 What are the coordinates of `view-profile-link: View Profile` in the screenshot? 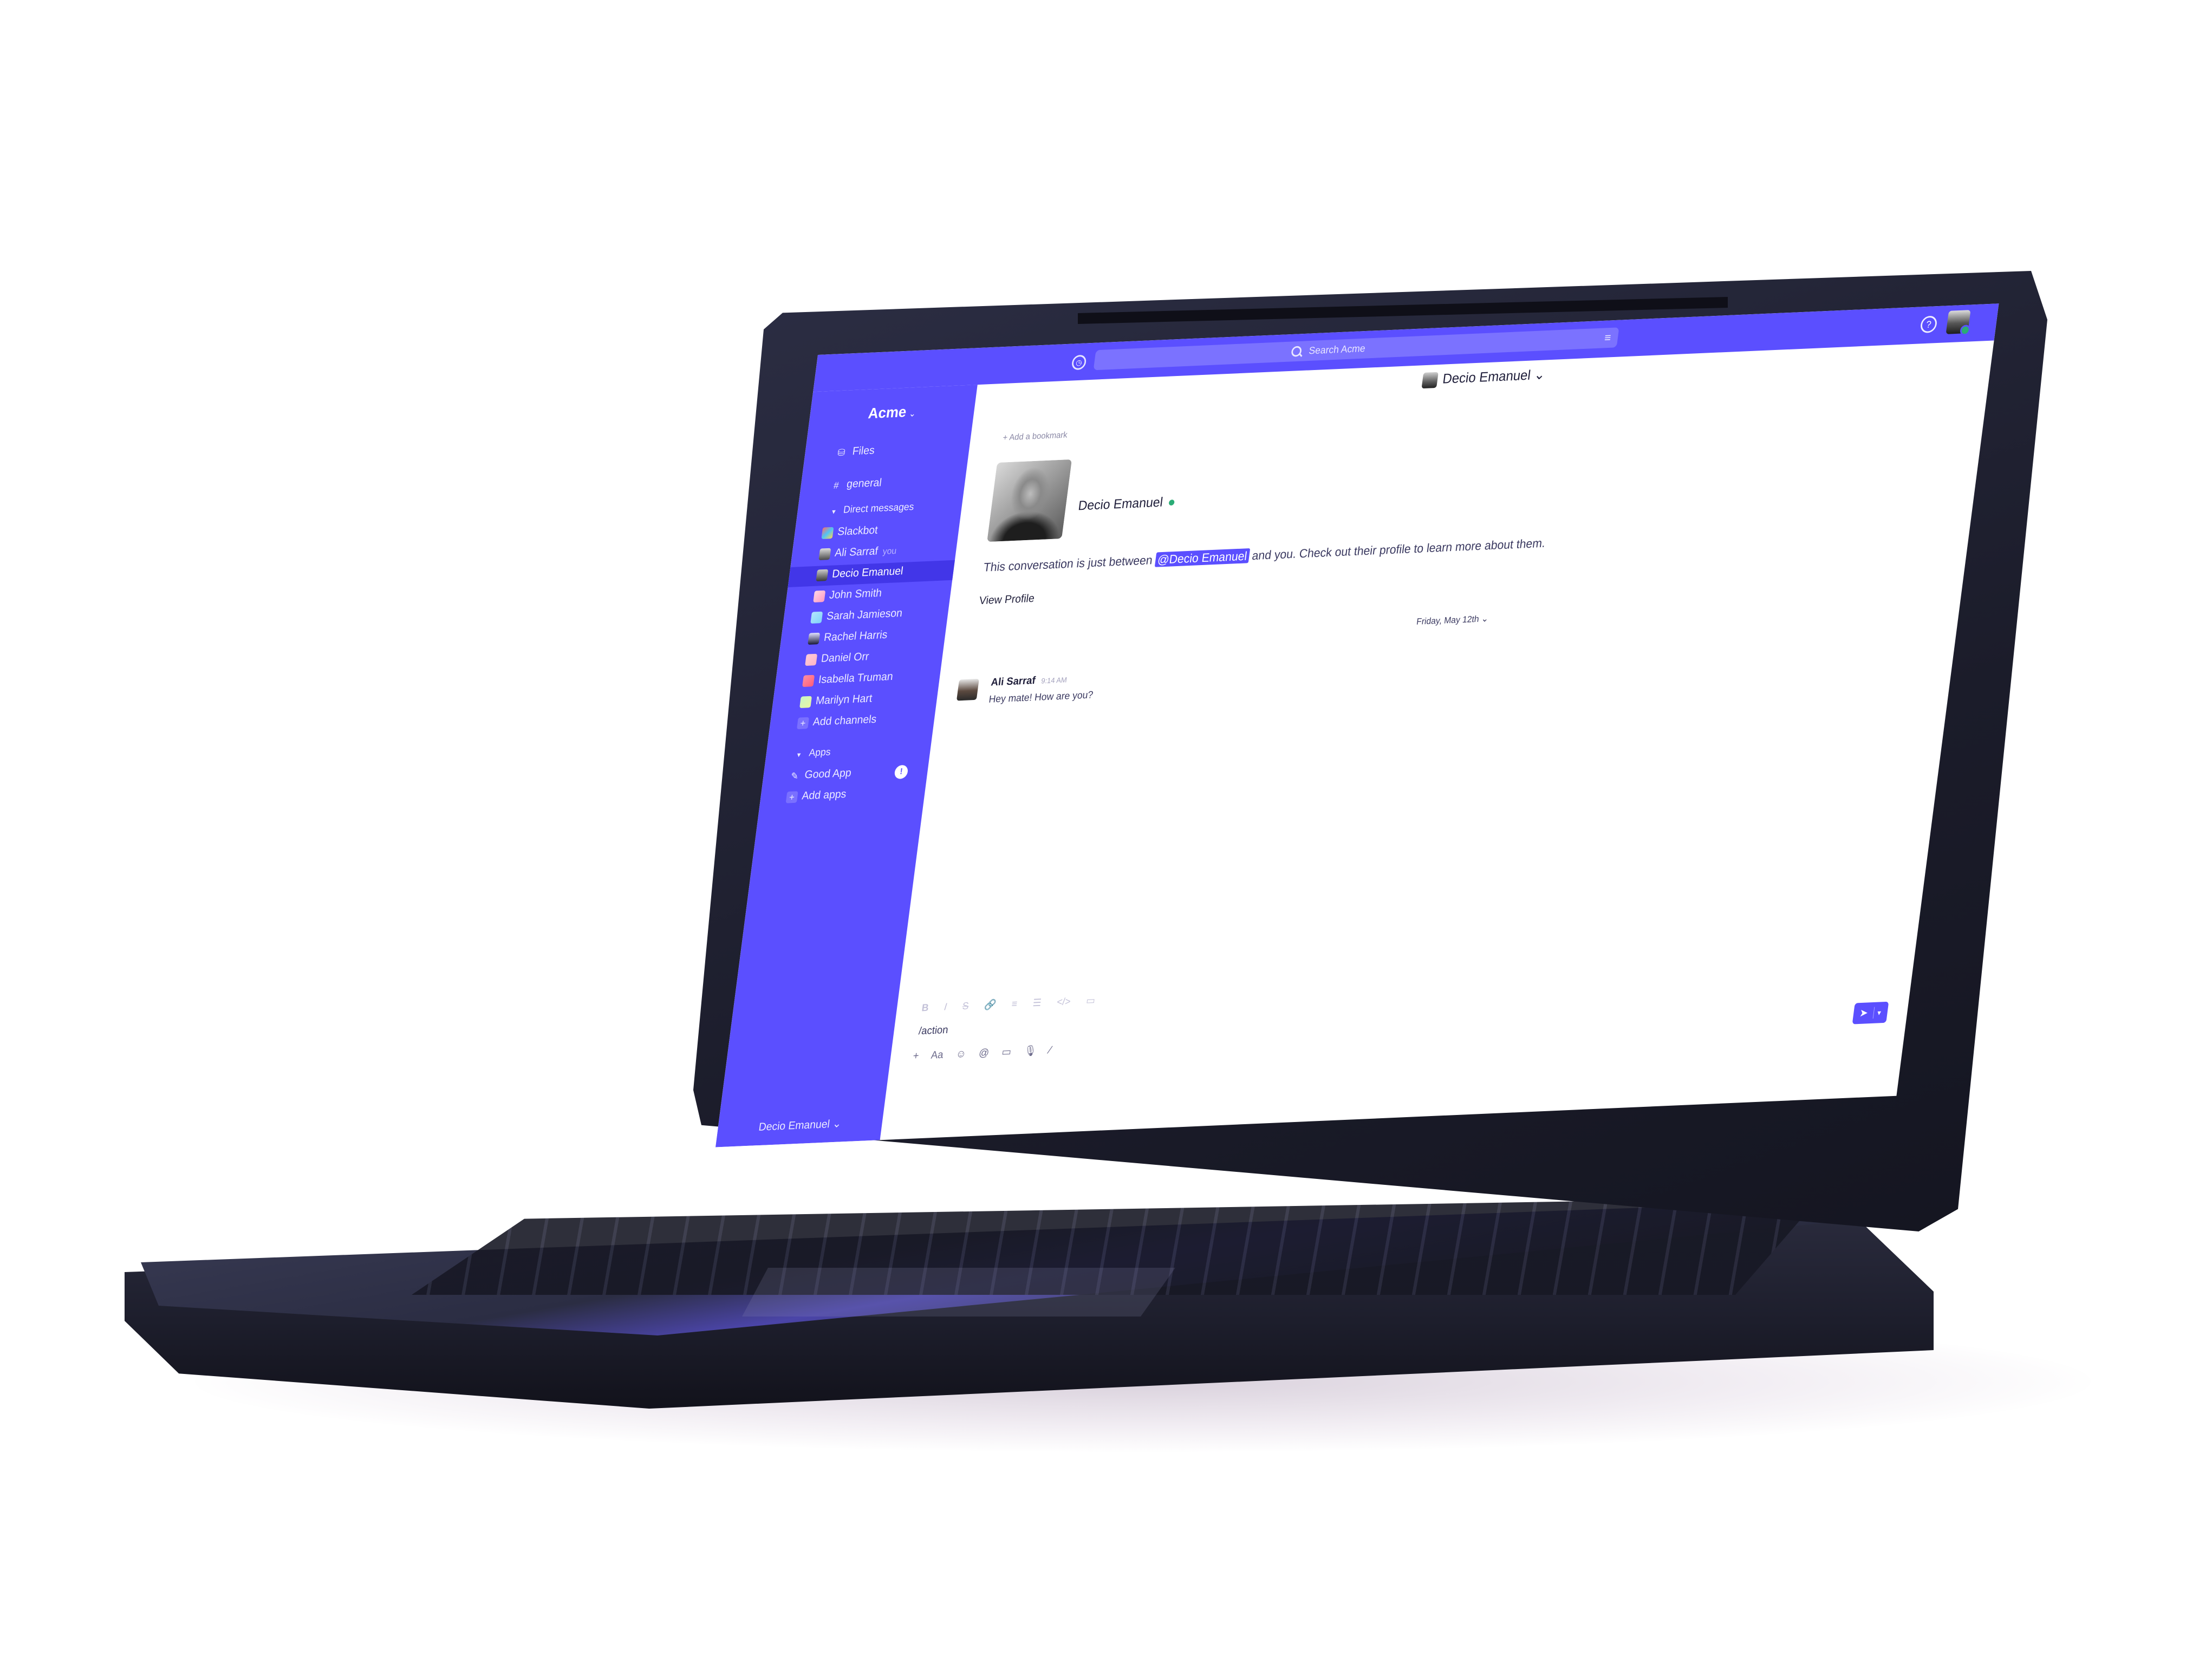 It's located at (1007, 599).